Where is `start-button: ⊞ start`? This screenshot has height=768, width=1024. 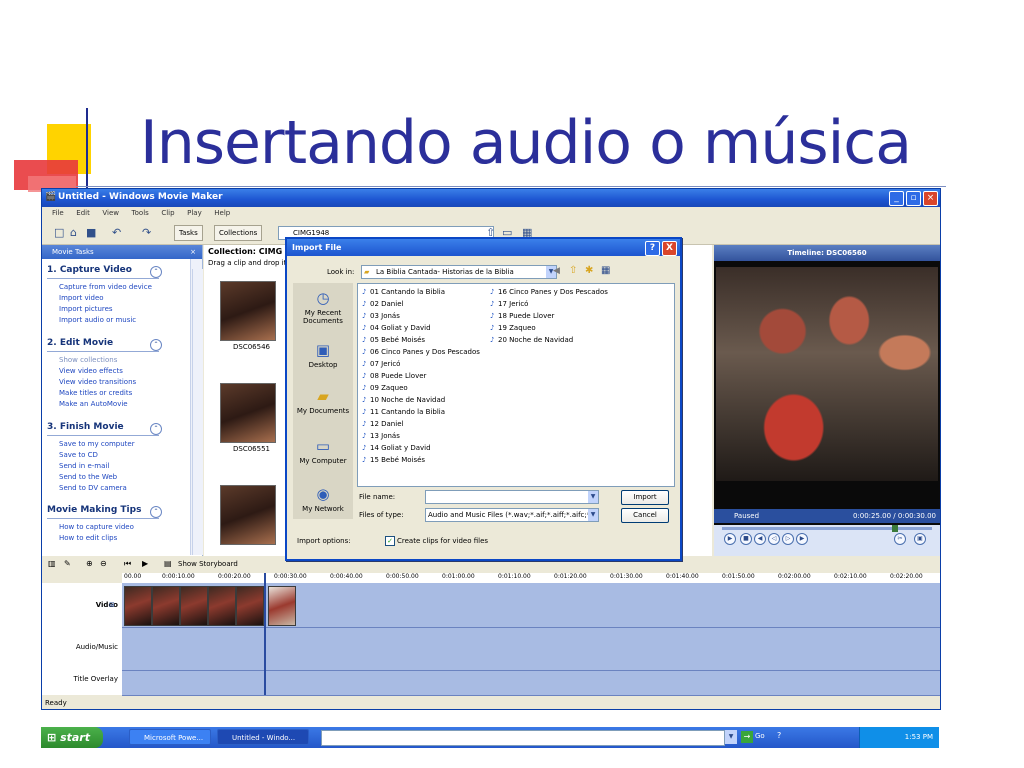 start-button: ⊞ start is located at coordinates (72, 737).